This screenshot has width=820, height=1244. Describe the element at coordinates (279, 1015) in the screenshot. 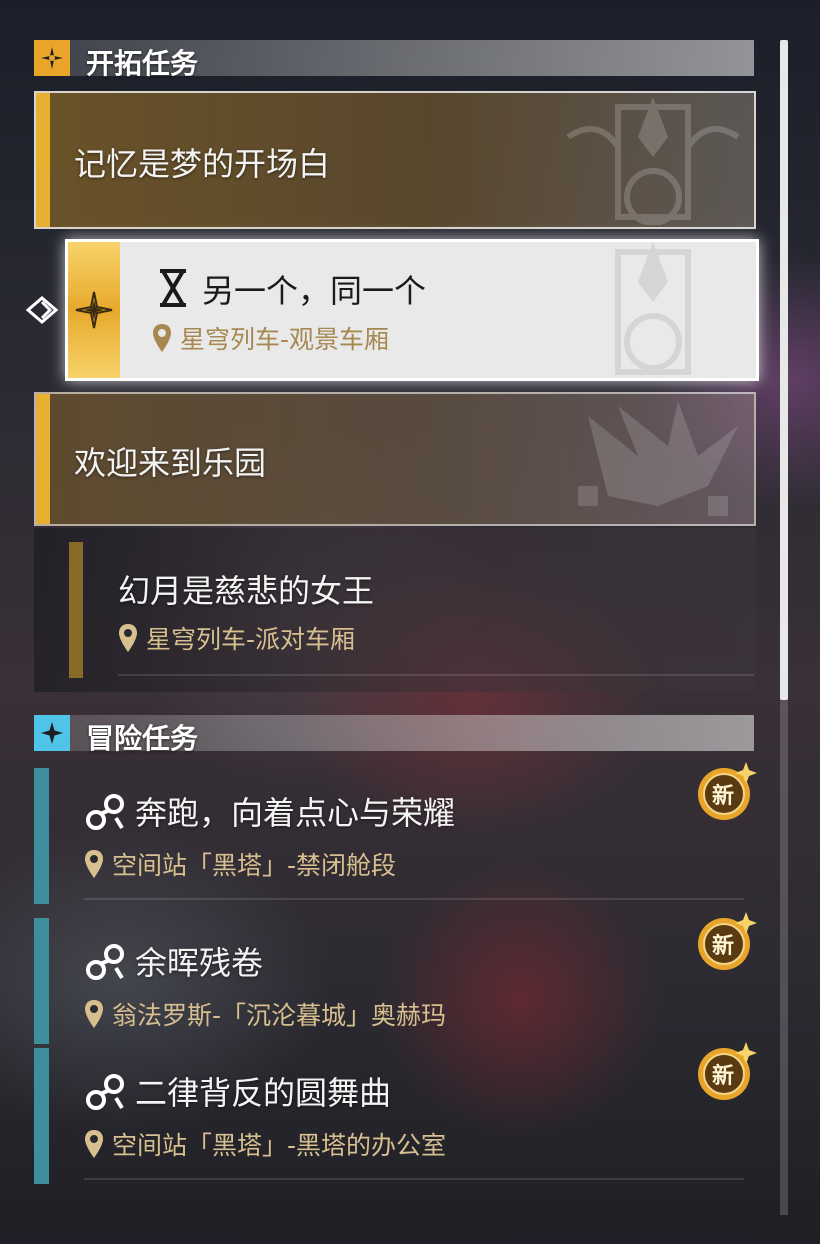

I see `quest-location-text: 翁法罗斯-「沉沦暮城」奥赫玛` at that location.